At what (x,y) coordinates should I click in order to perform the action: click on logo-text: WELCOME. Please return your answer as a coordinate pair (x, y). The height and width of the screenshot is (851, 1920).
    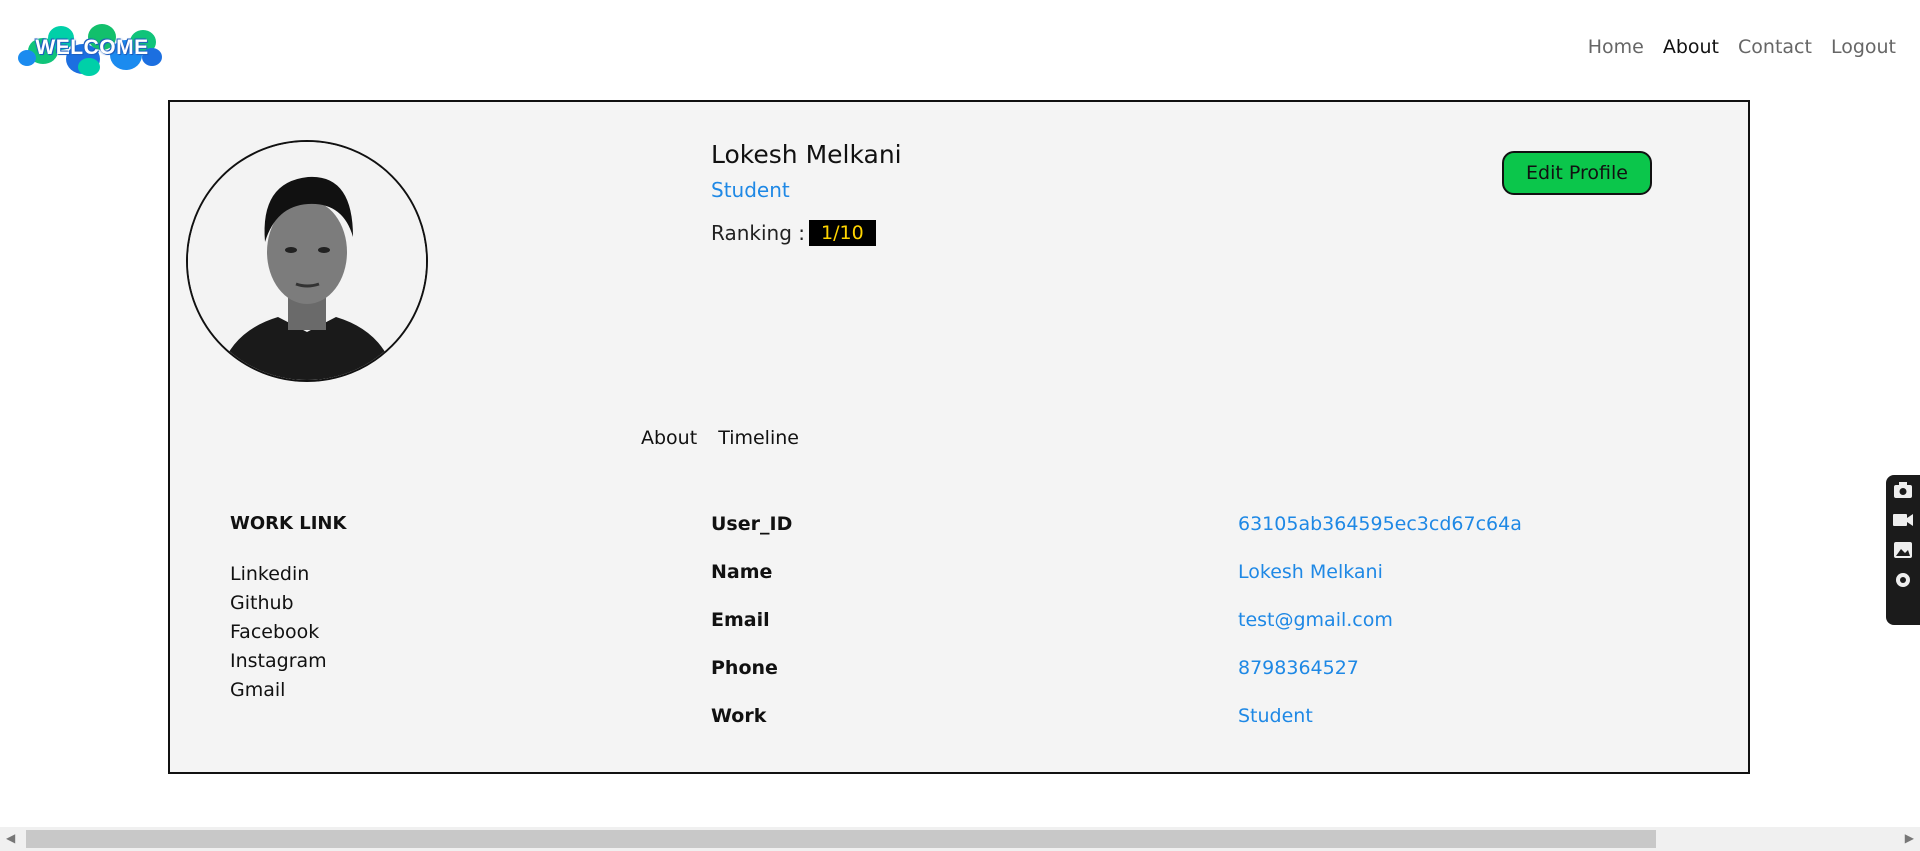
    Looking at the image, I should click on (92, 47).